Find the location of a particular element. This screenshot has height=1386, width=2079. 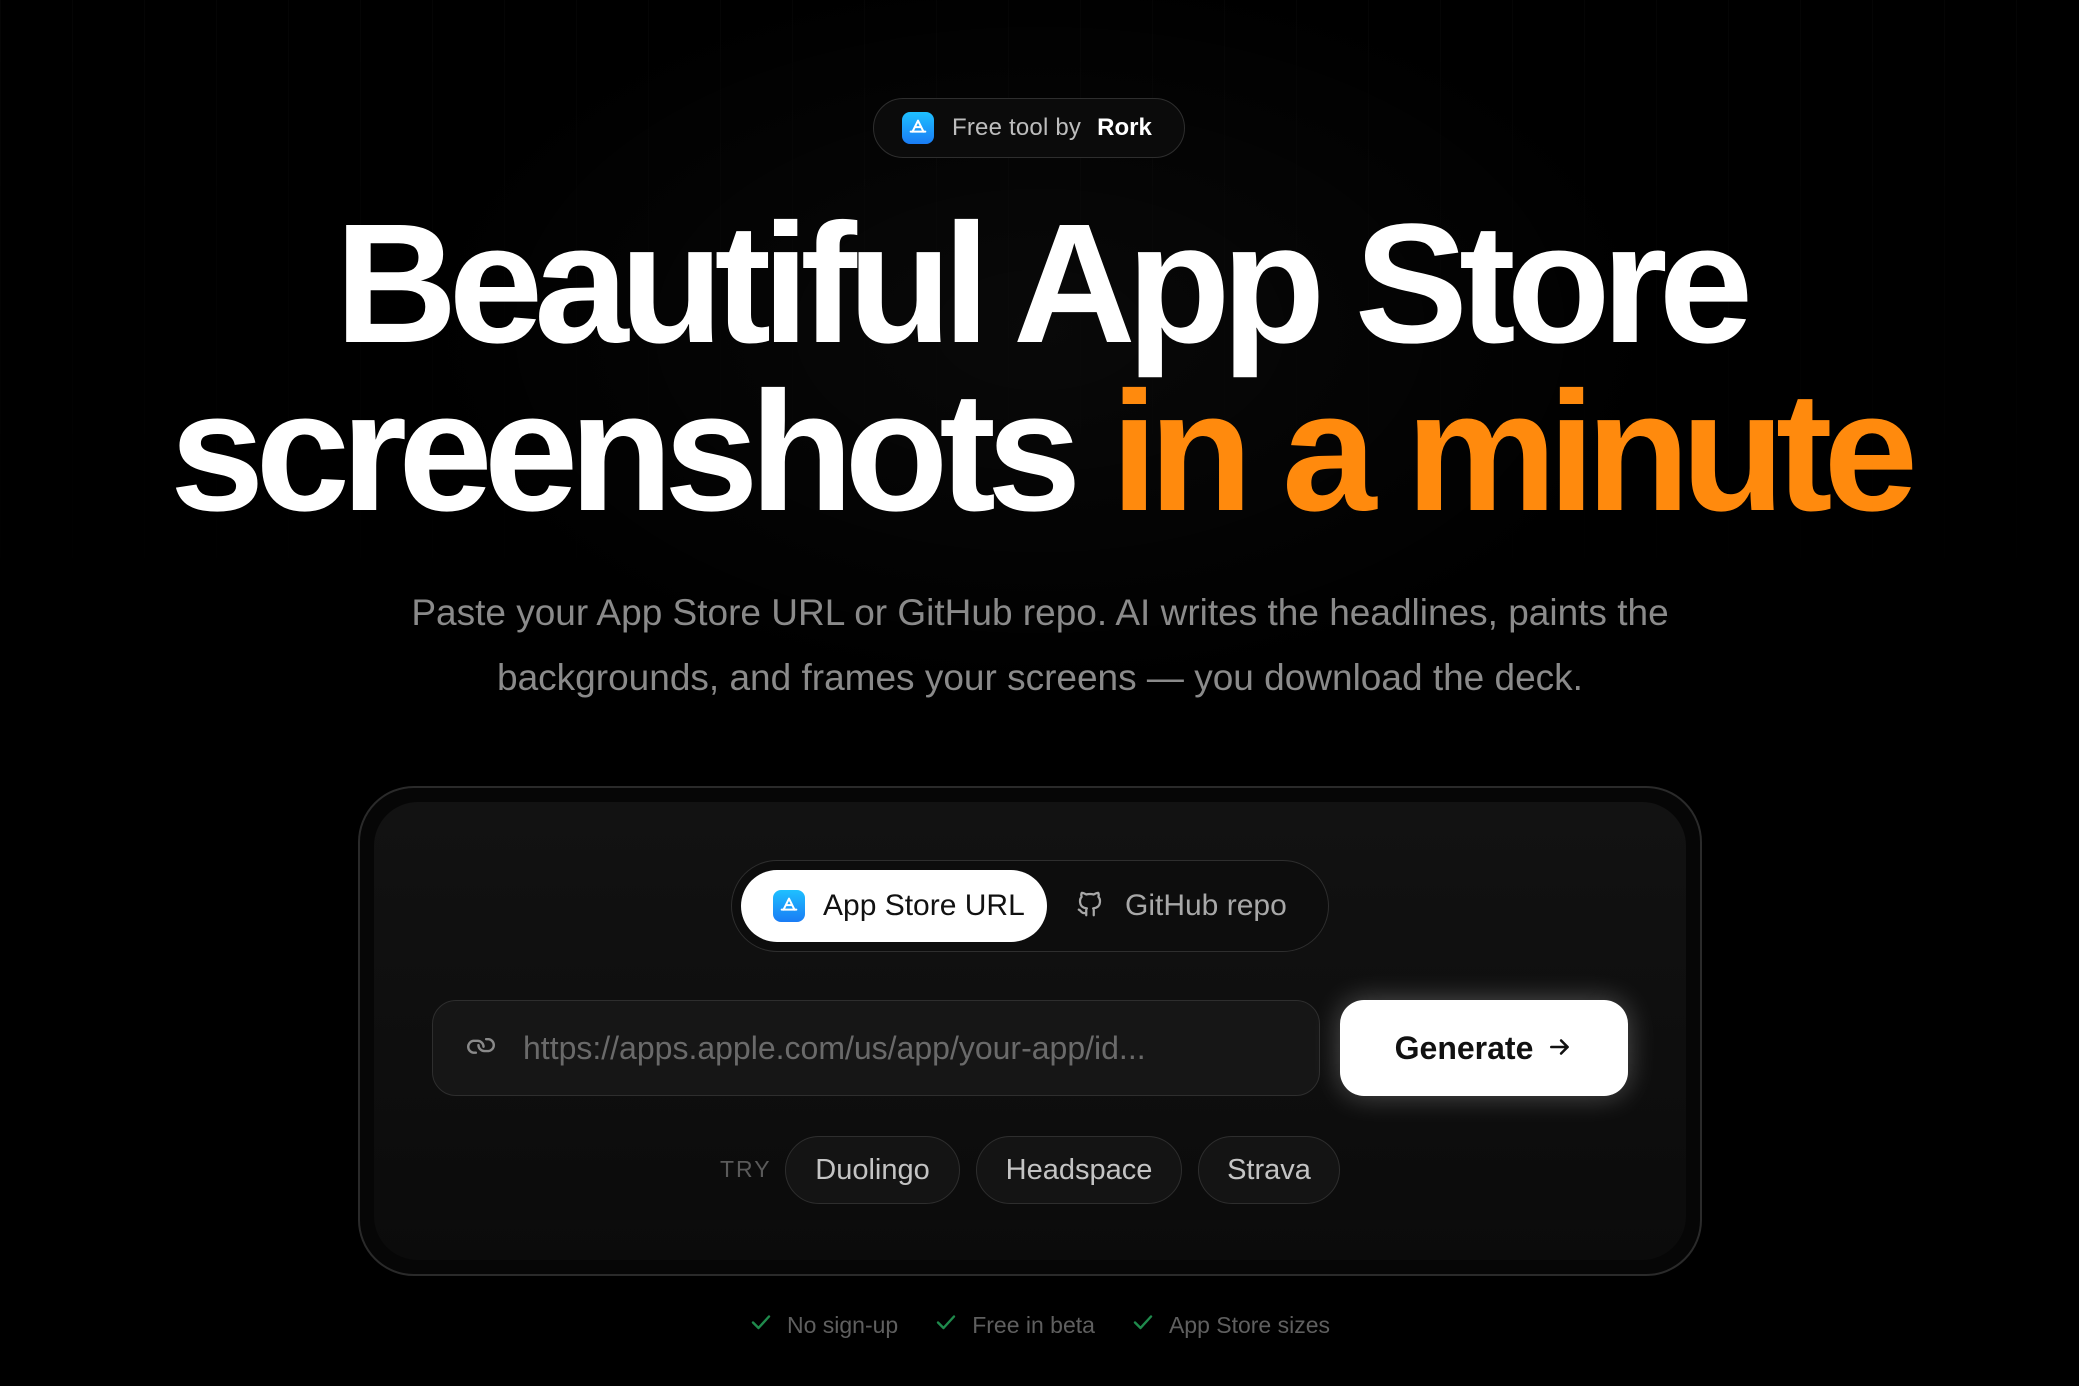

generate-button: Generate is located at coordinates (1484, 1048).